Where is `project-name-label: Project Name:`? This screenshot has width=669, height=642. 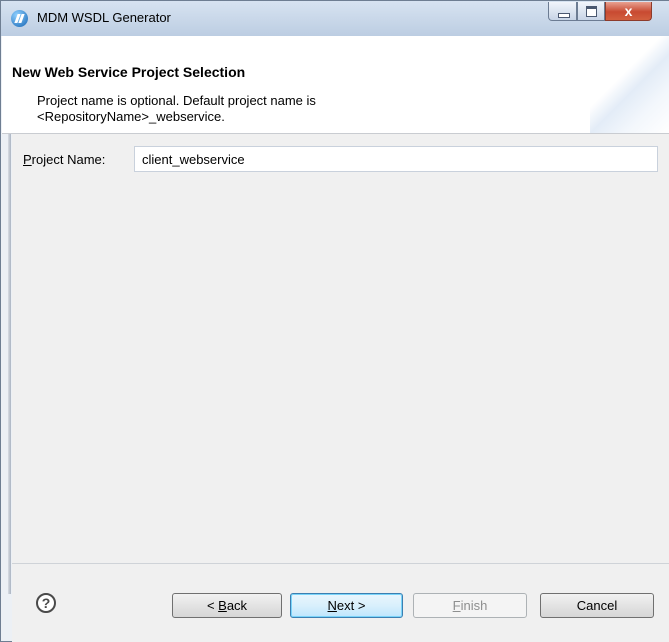
project-name-label: Project Name: is located at coordinates (64, 159).